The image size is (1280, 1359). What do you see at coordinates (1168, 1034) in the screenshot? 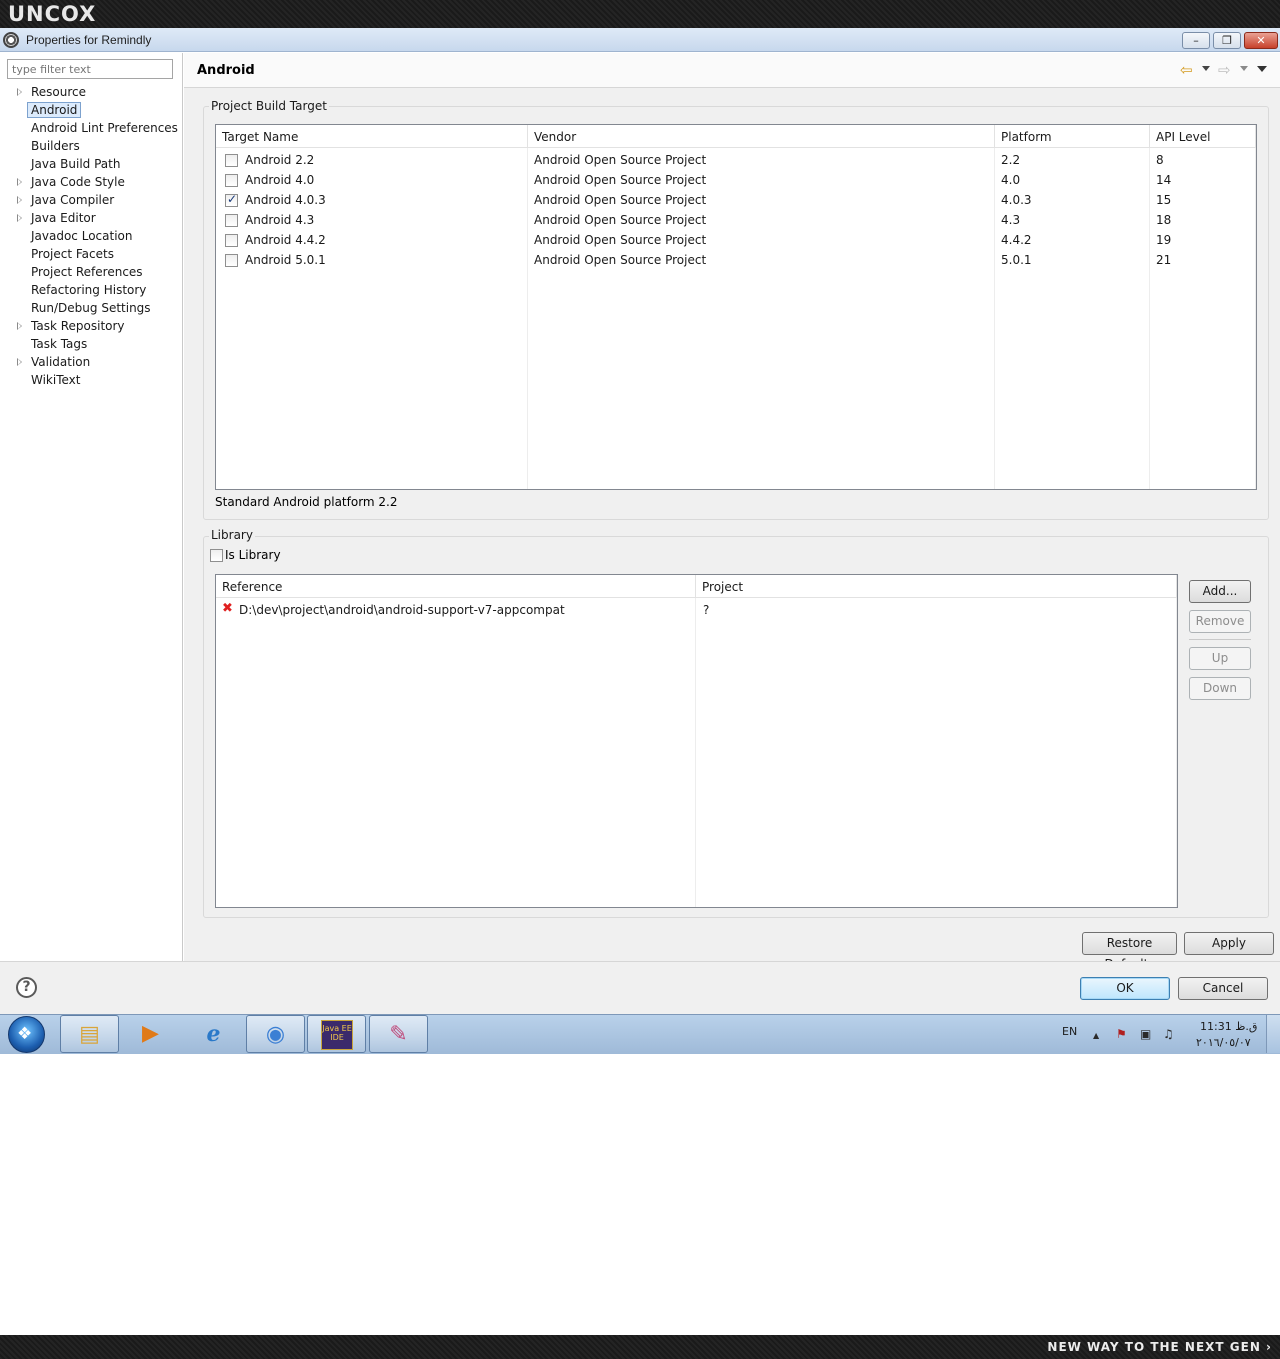
I see `volume-icon: ♫` at bounding box center [1168, 1034].